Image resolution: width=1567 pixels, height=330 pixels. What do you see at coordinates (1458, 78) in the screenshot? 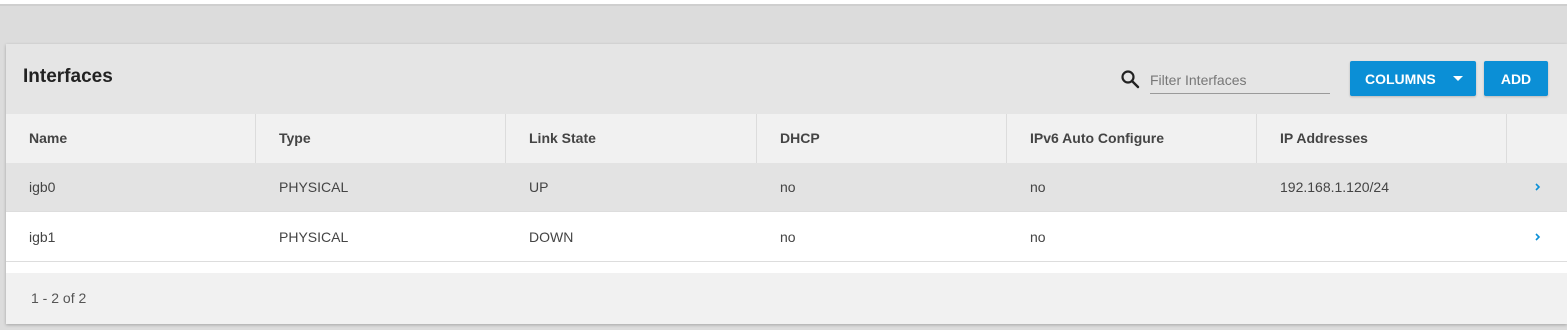
I see `caret-down-icon` at bounding box center [1458, 78].